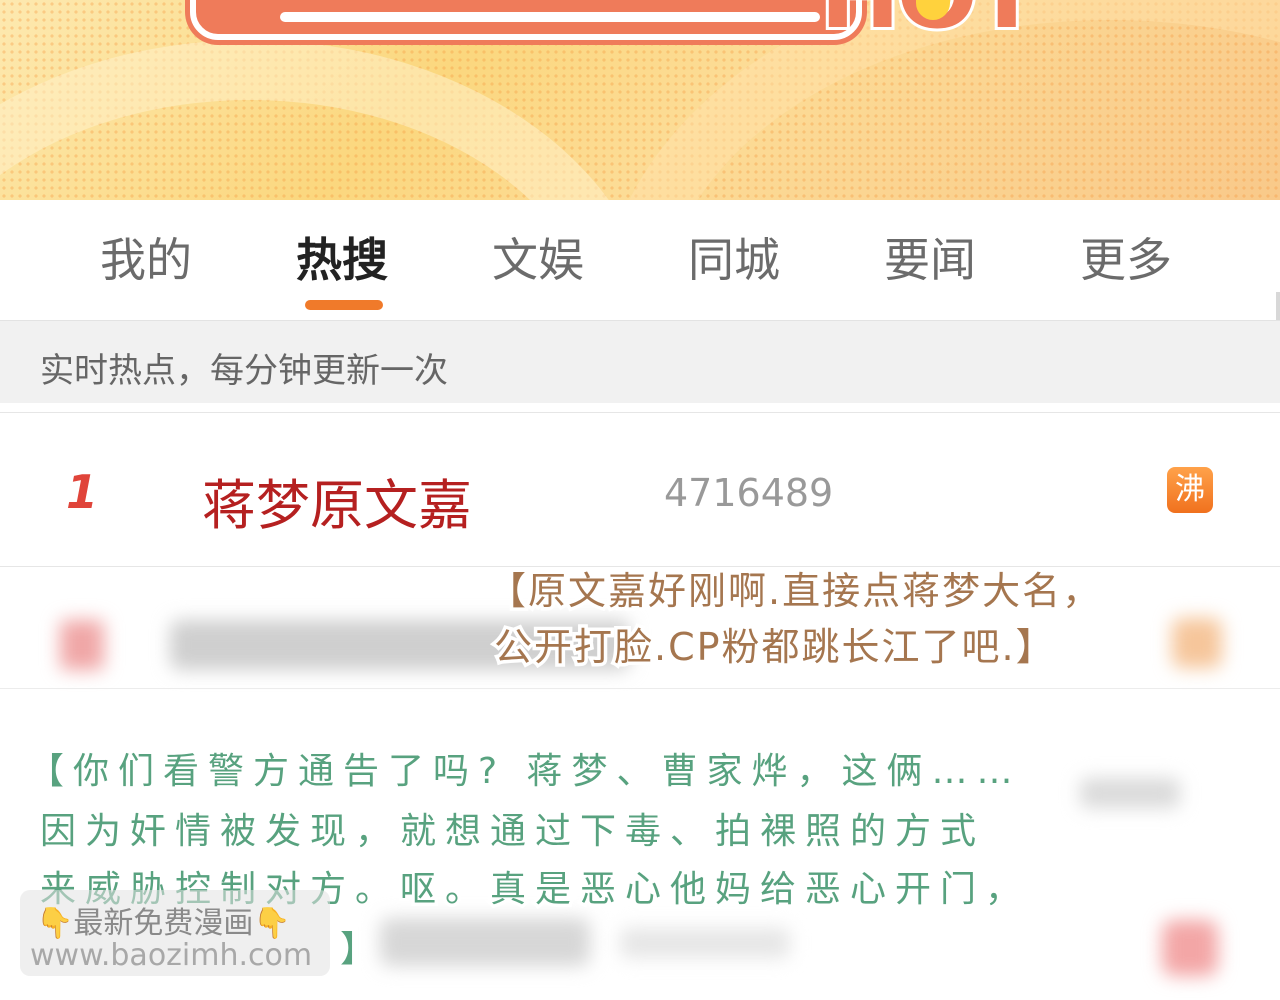 This screenshot has width=1280, height=1000. Describe the element at coordinates (640, 361) in the screenshot. I see `realtime-subheader: 实时热点，每分钟更新一次` at that location.